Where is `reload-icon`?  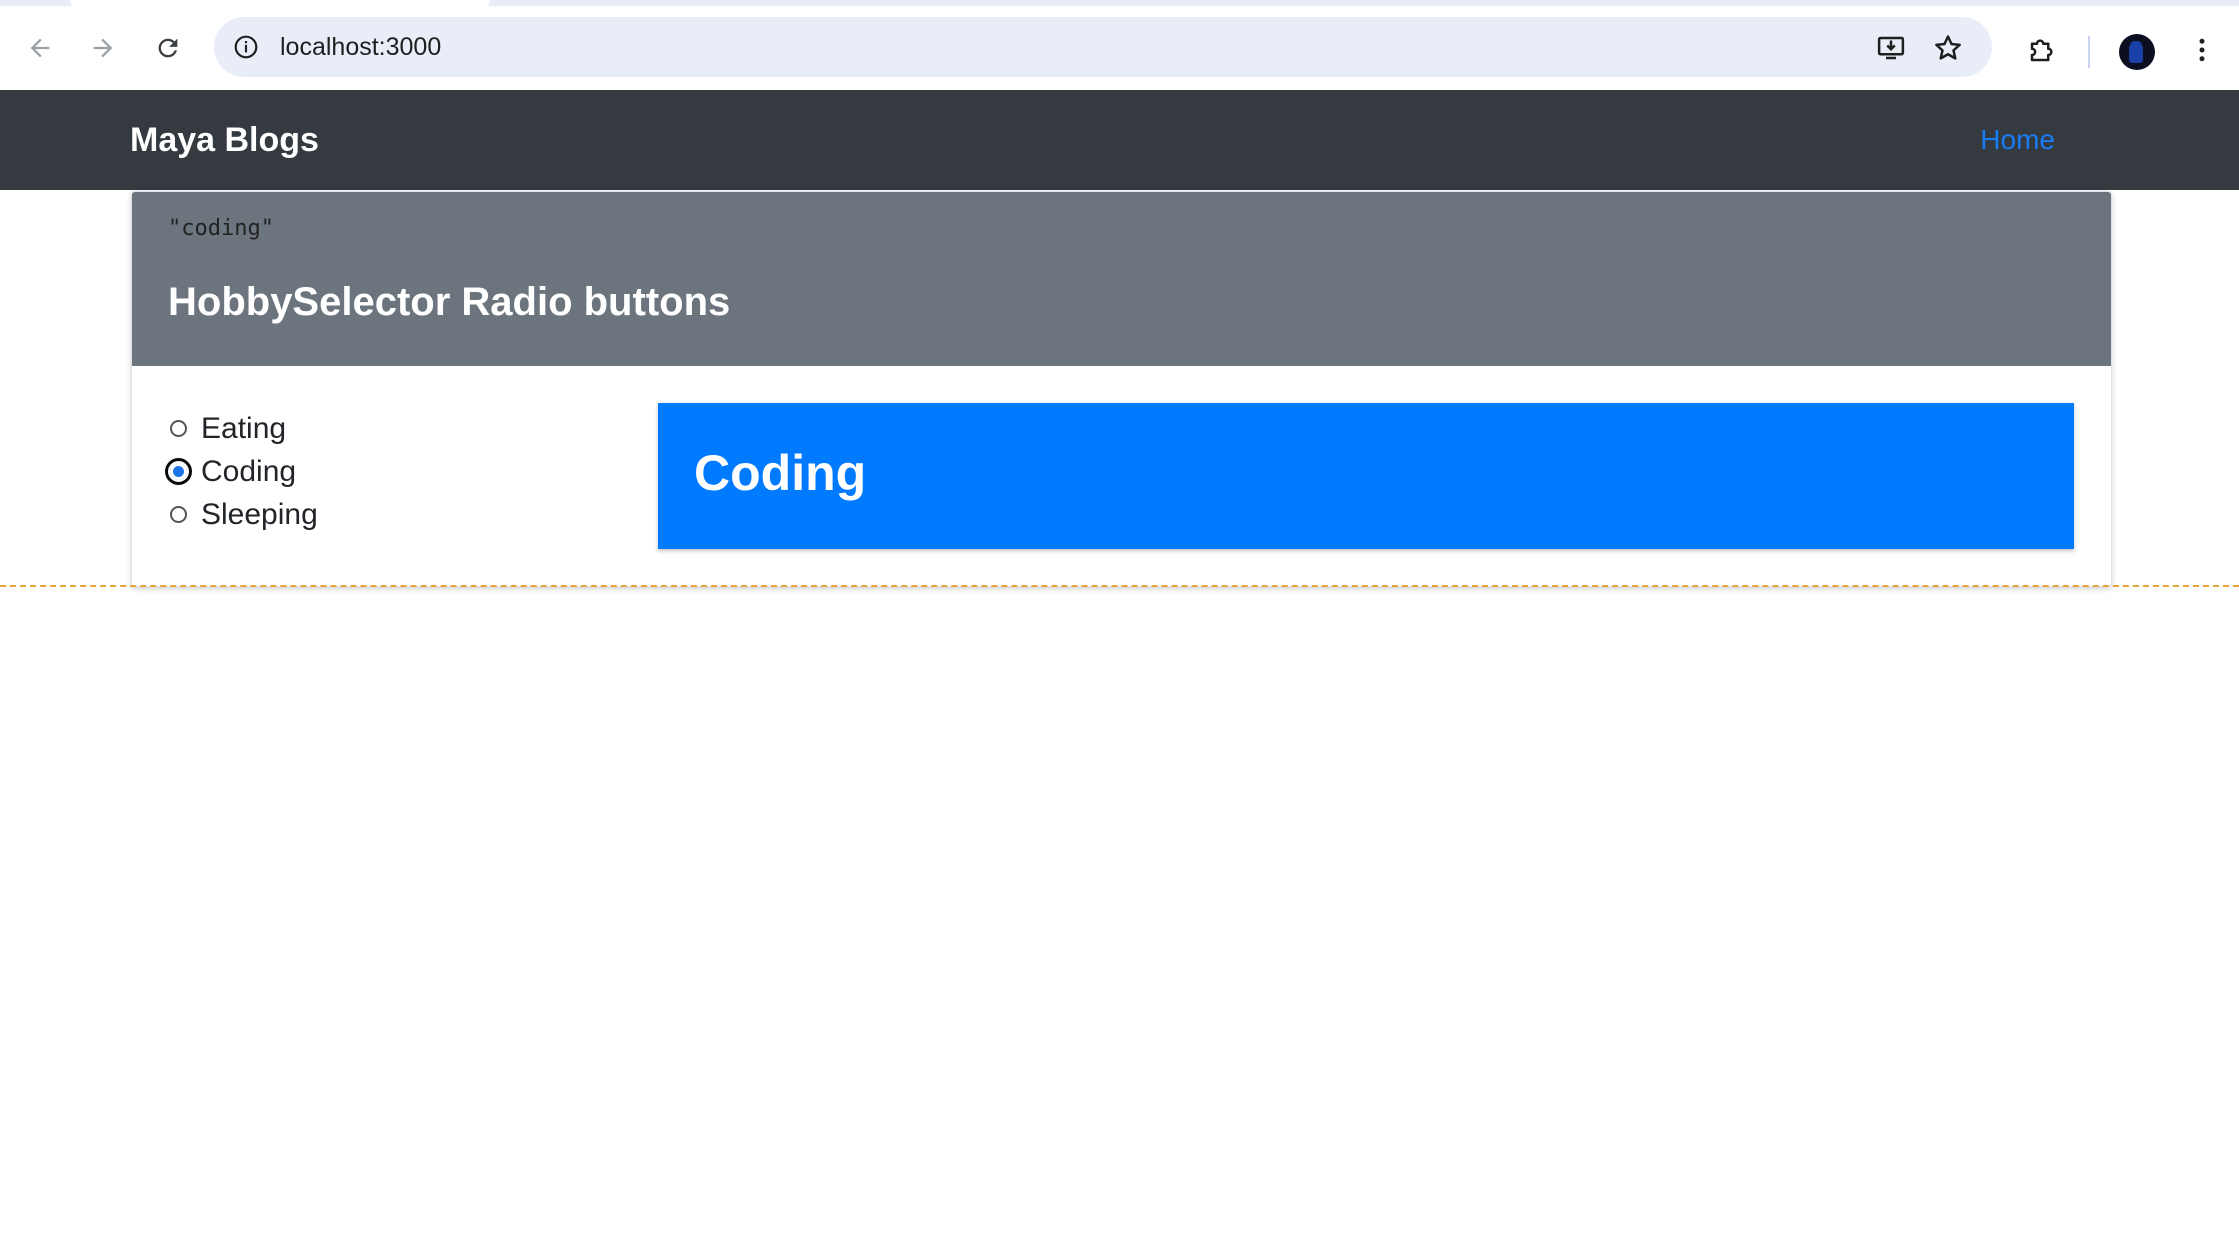
reload-icon is located at coordinates (168, 48).